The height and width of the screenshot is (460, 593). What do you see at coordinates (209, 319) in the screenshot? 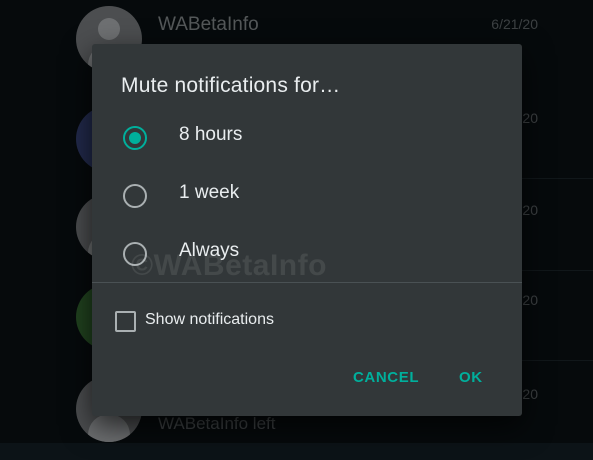
I see `checkbox-label: Show notifications` at bounding box center [209, 319].